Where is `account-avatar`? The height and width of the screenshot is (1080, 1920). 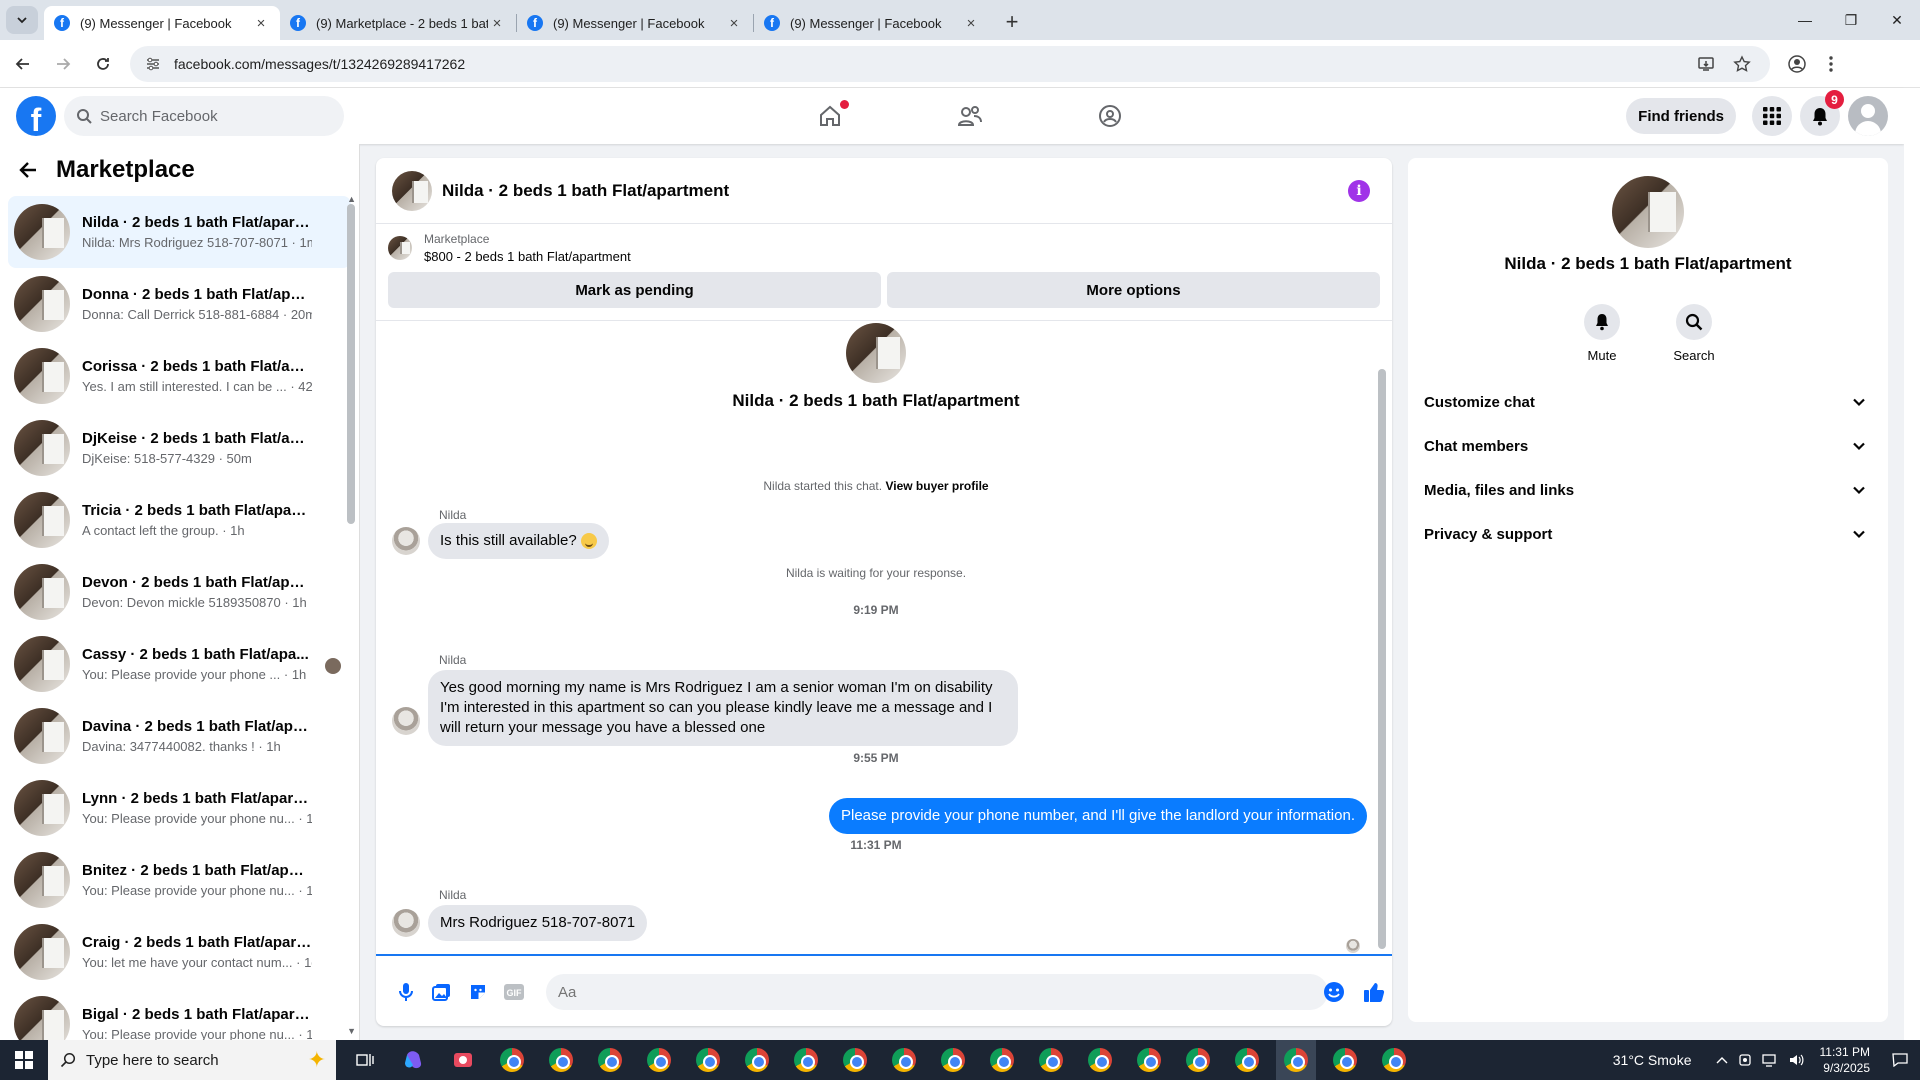
account-avatar is located at coordinates (1868, 116).